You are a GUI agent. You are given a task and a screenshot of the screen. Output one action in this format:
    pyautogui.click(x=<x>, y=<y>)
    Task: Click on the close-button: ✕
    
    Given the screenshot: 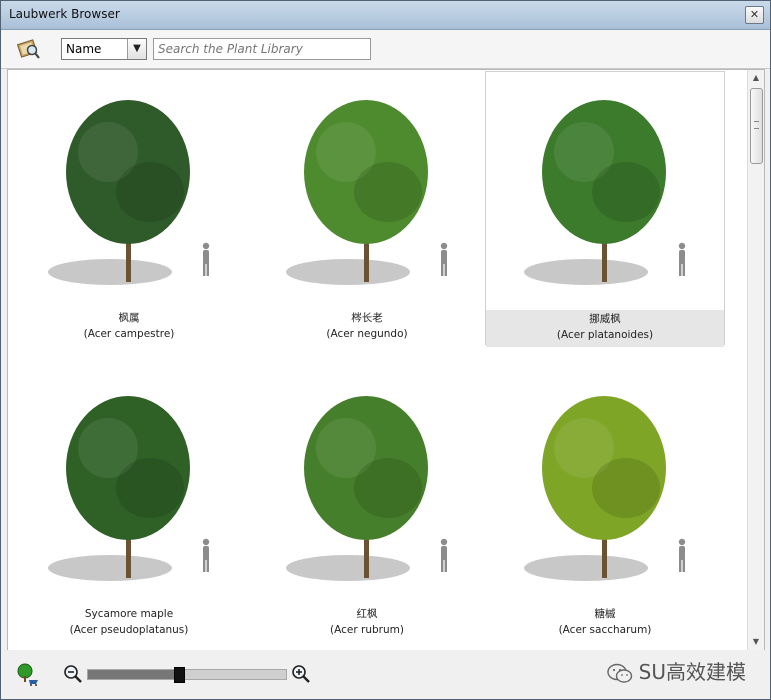 What is the action you would take?
    pyautogui.click(x=754, y=15)
    